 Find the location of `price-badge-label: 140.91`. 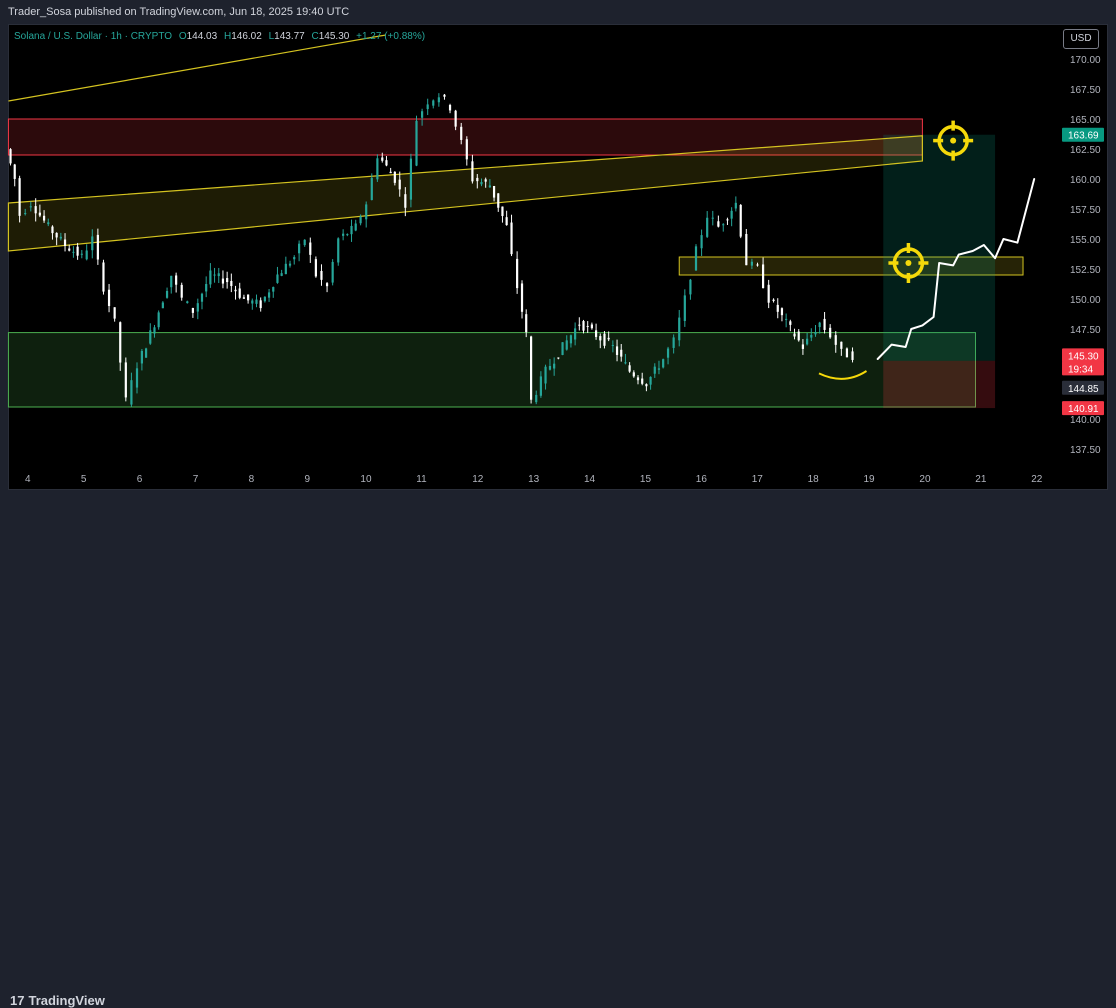

price-badge-label: 140.91 is located at coordinates (1083, 409).